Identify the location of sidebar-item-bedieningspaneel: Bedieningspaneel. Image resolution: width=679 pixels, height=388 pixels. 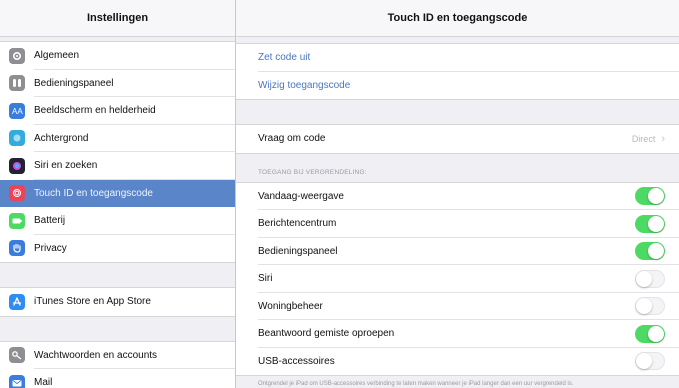
(117, 84).